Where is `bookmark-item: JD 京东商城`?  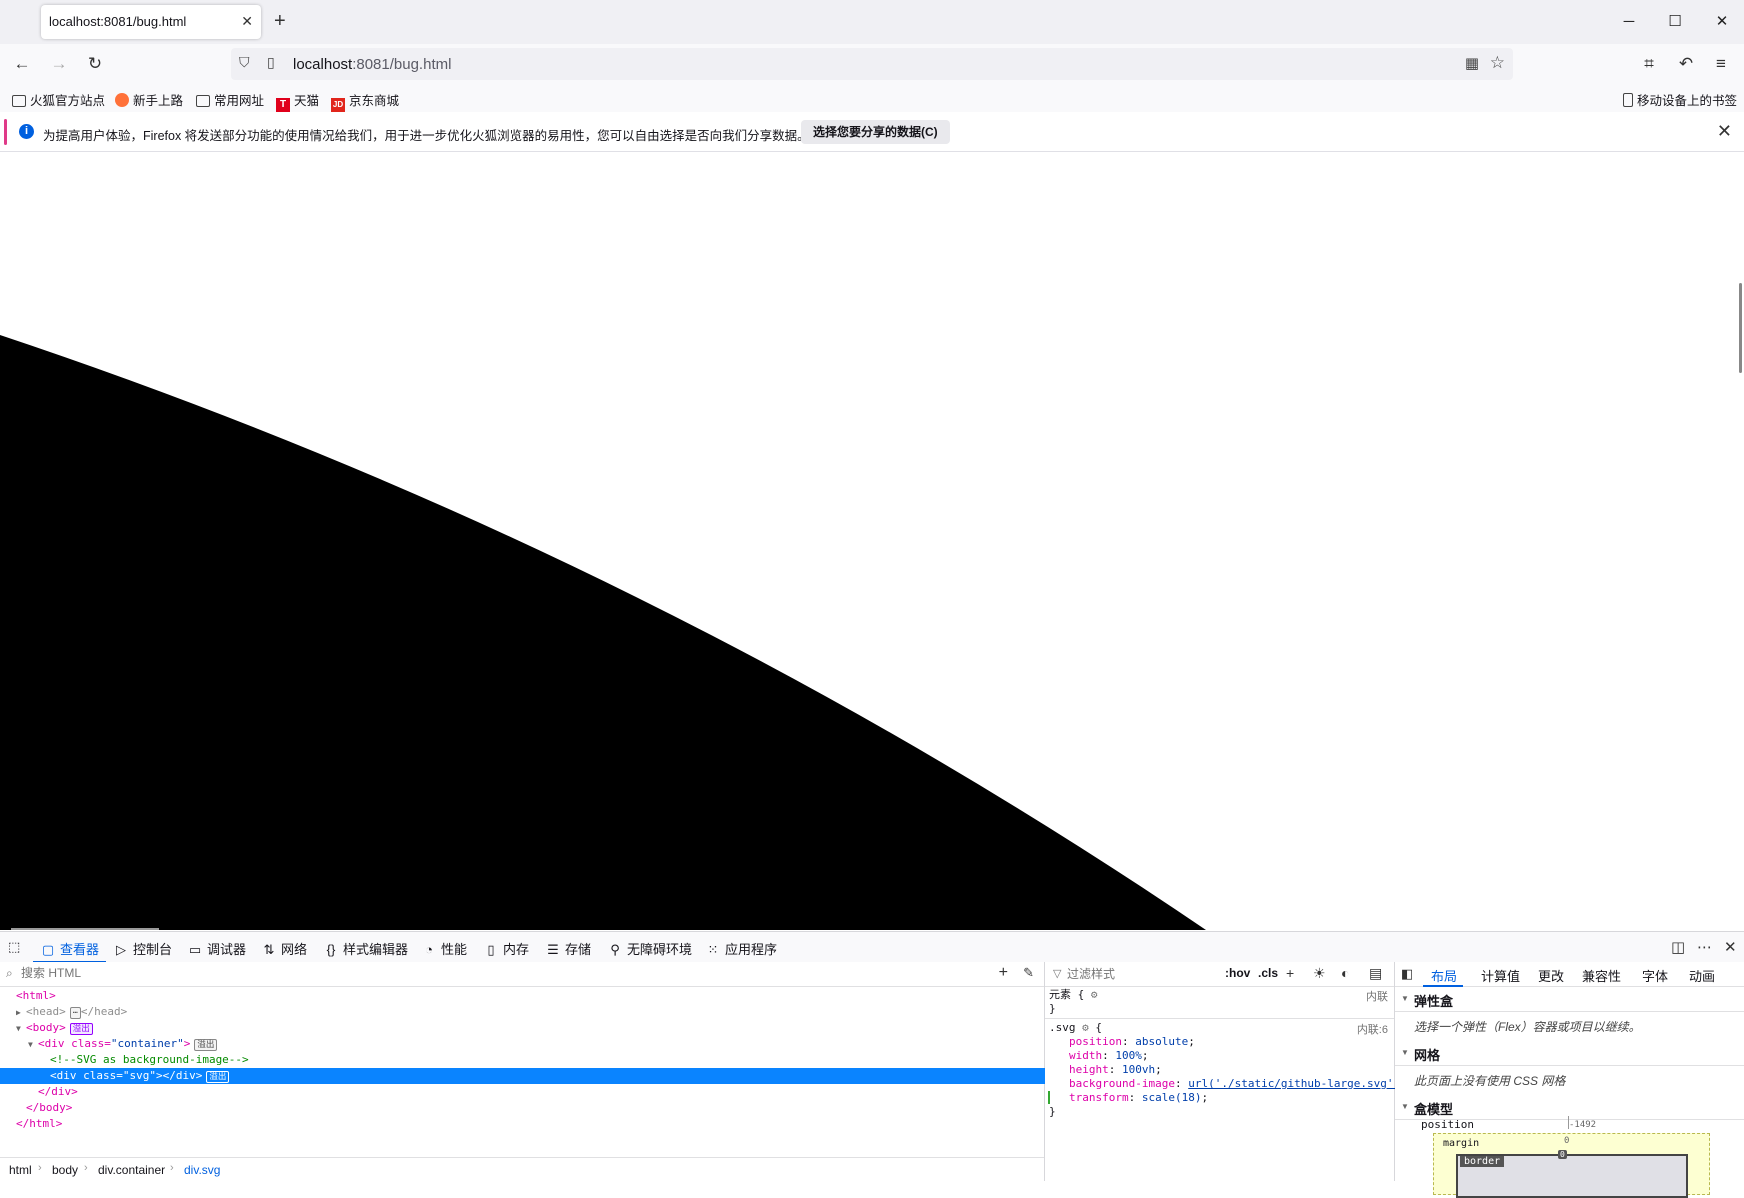 bookmark-item: JD 京东商城 is located at coordinates (365, 101).